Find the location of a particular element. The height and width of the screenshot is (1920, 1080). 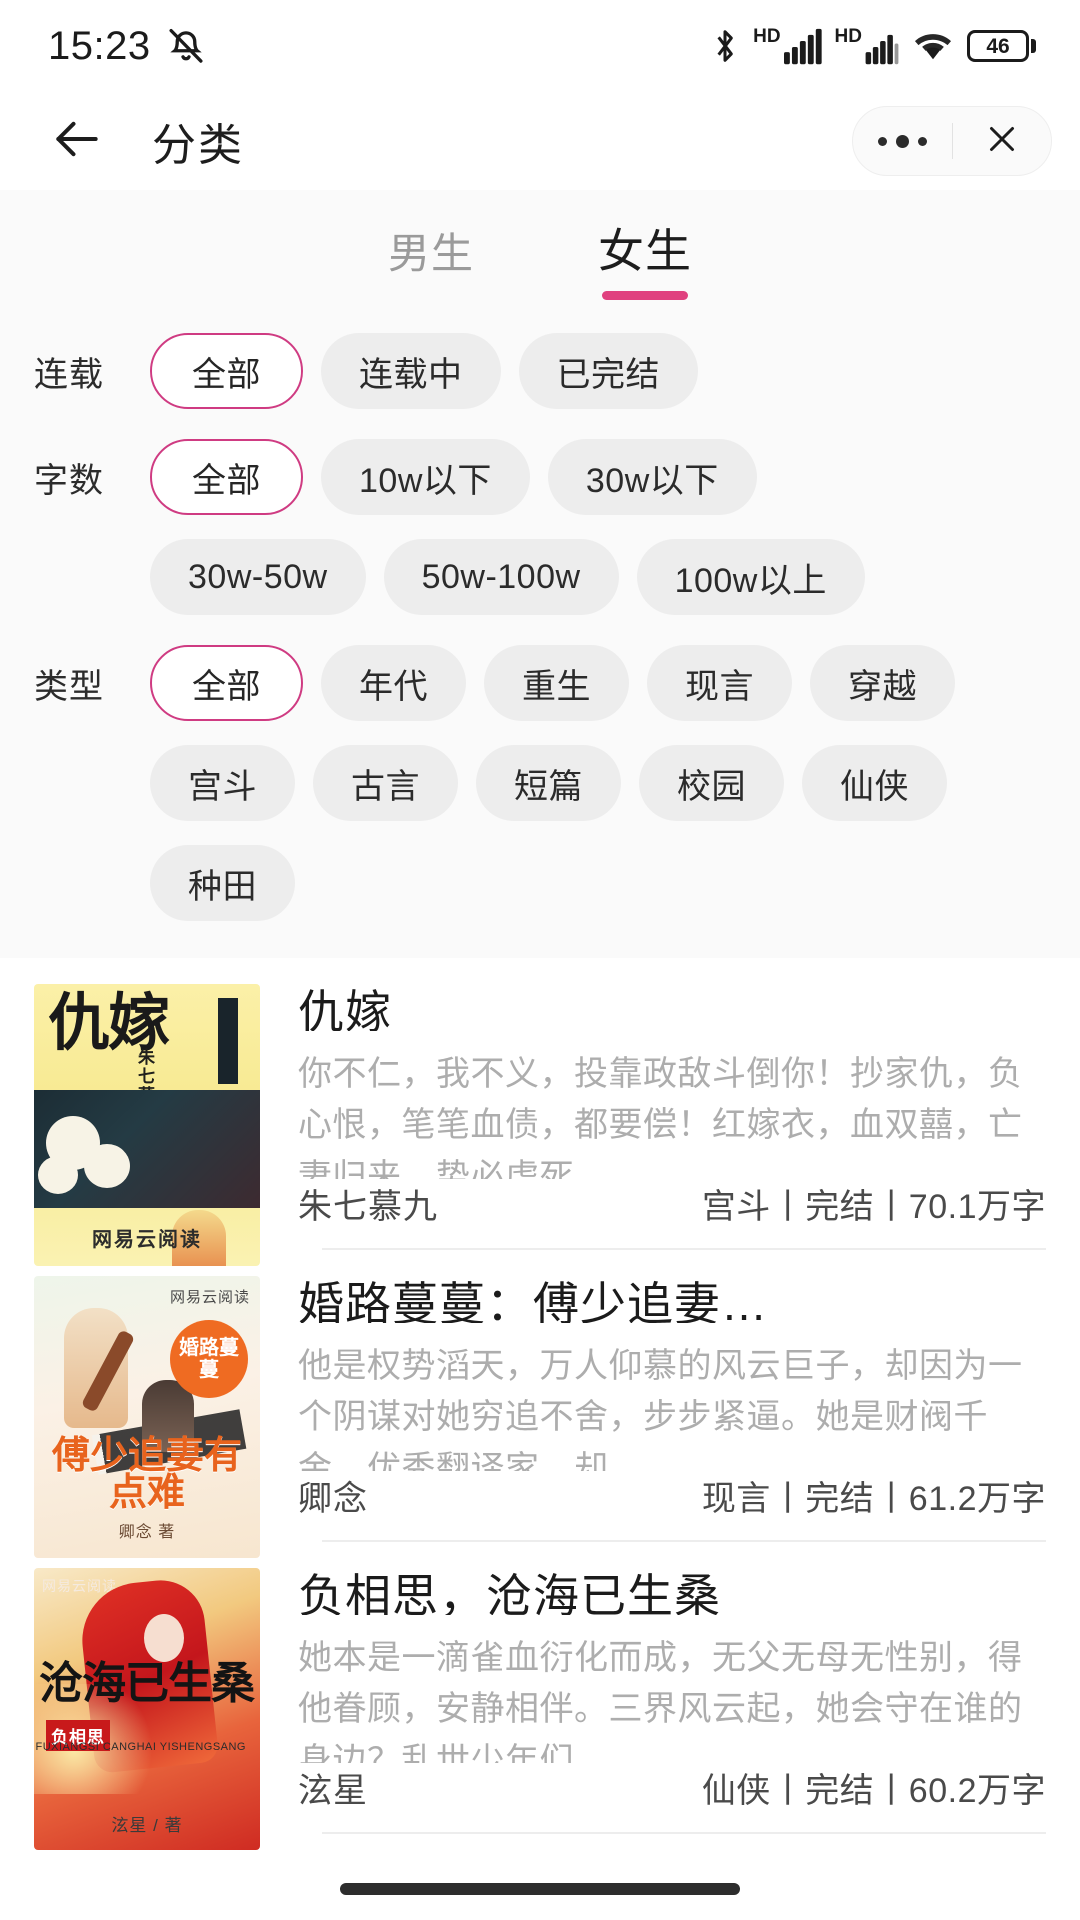

filter-row: 30w-50w 50w-100w 100w以上 is located at coordinates (540, 577).